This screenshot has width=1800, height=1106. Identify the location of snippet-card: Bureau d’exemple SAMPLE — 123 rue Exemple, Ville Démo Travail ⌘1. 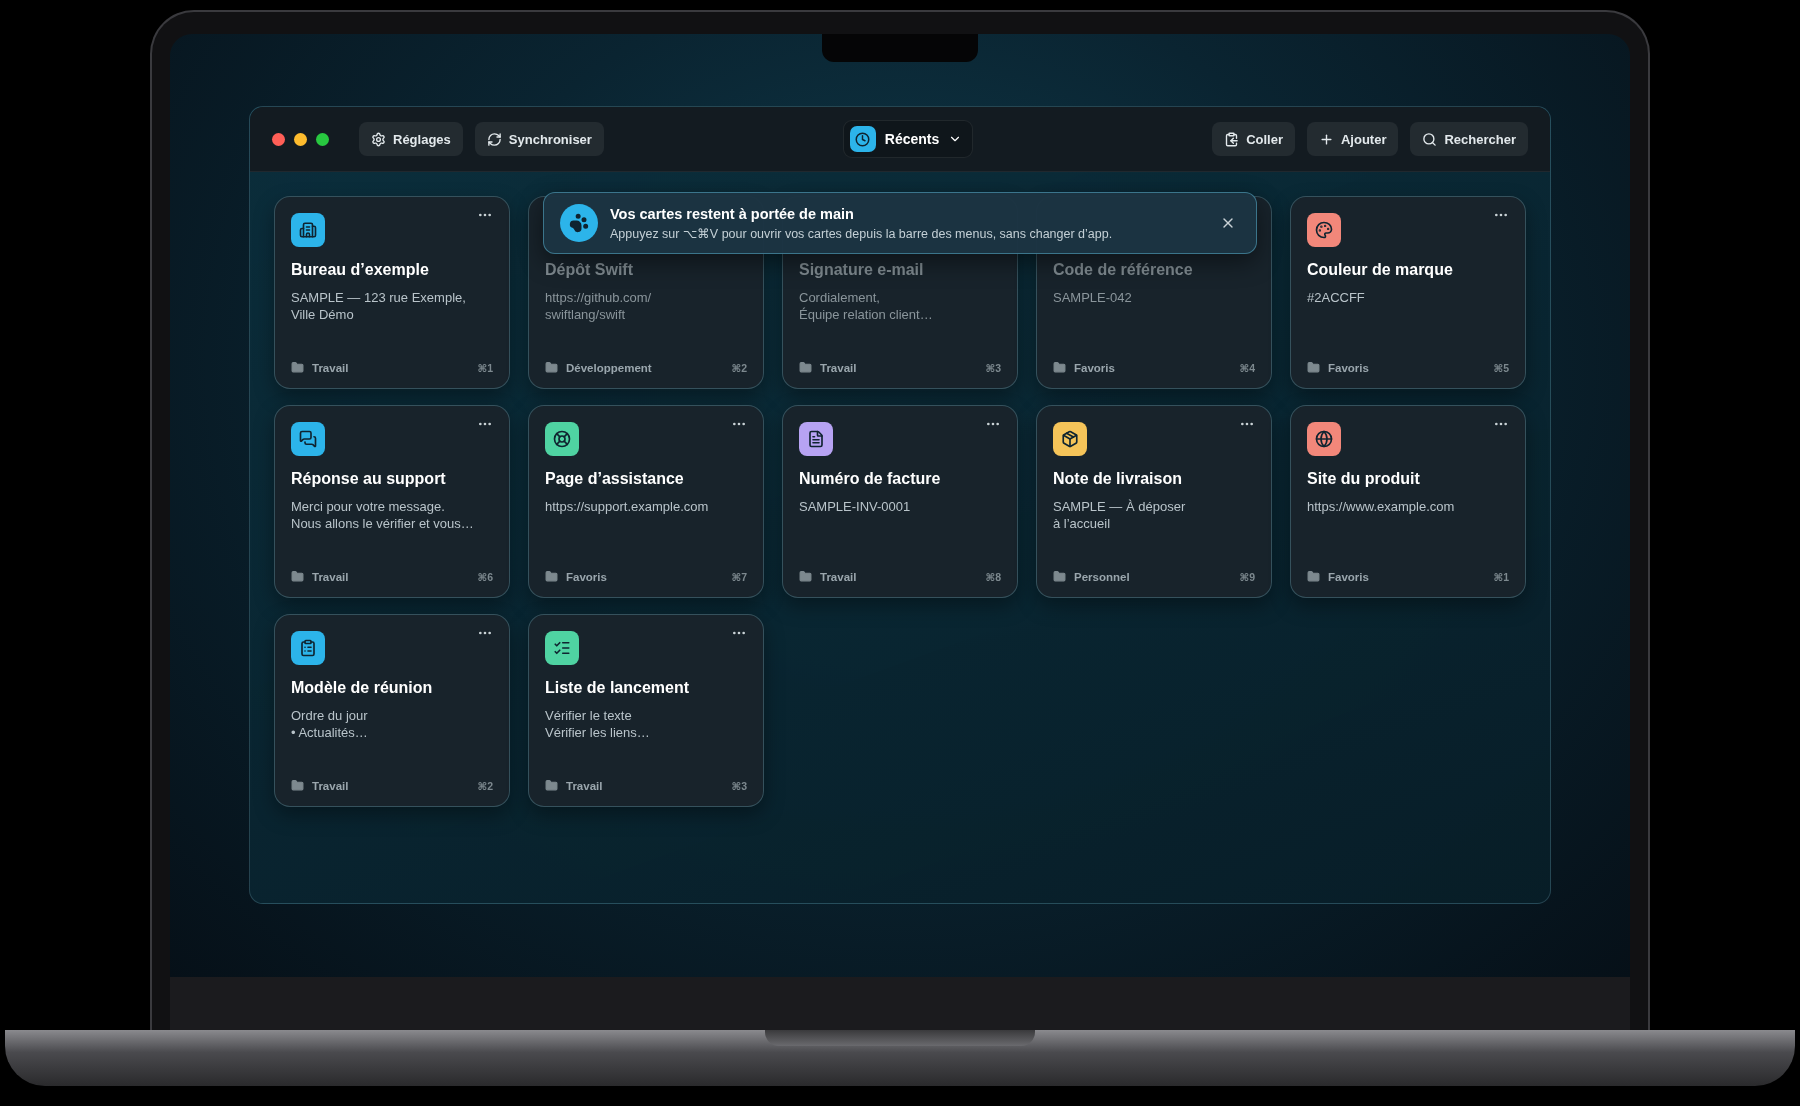
(392, 292).